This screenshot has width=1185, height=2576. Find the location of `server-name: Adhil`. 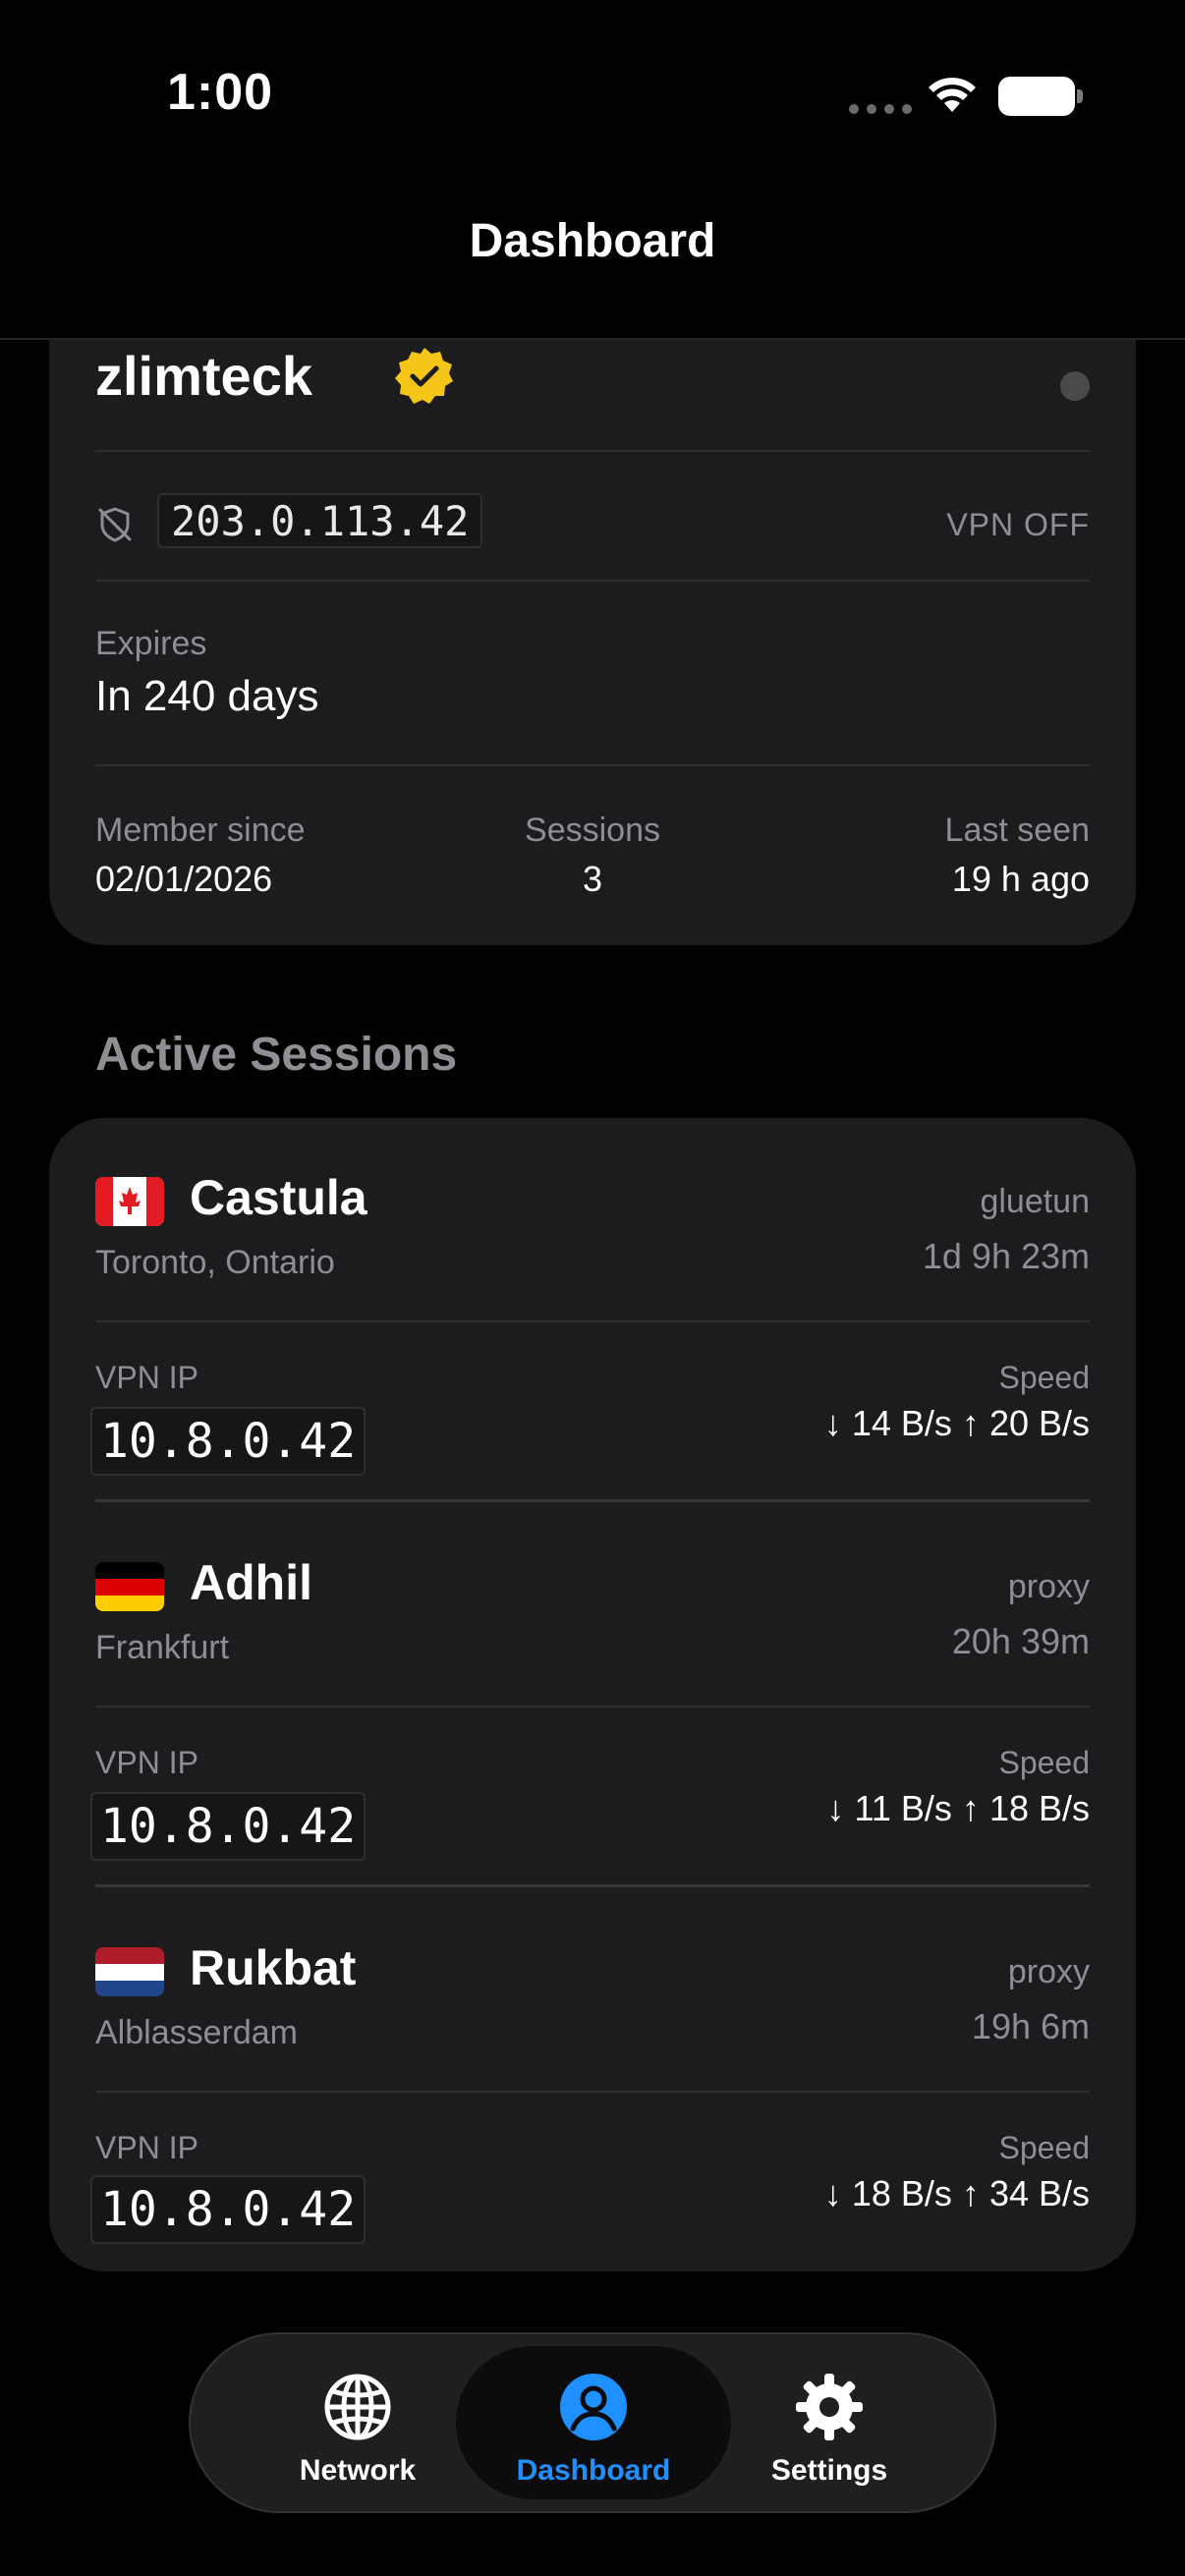

server-name: Adhil is located at coordinates (251, 1582).